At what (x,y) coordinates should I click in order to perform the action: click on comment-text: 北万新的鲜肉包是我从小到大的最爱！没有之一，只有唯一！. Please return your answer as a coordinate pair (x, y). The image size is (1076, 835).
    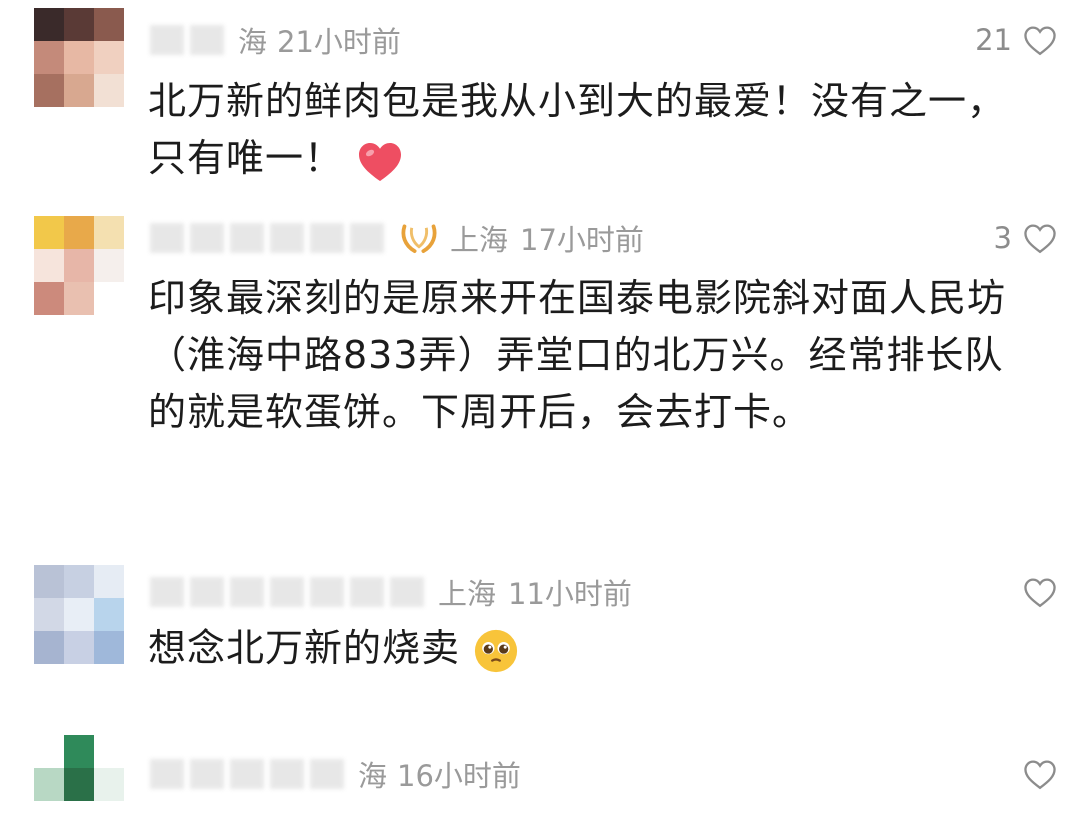
    Looking at the image, I should click on (588, 130).